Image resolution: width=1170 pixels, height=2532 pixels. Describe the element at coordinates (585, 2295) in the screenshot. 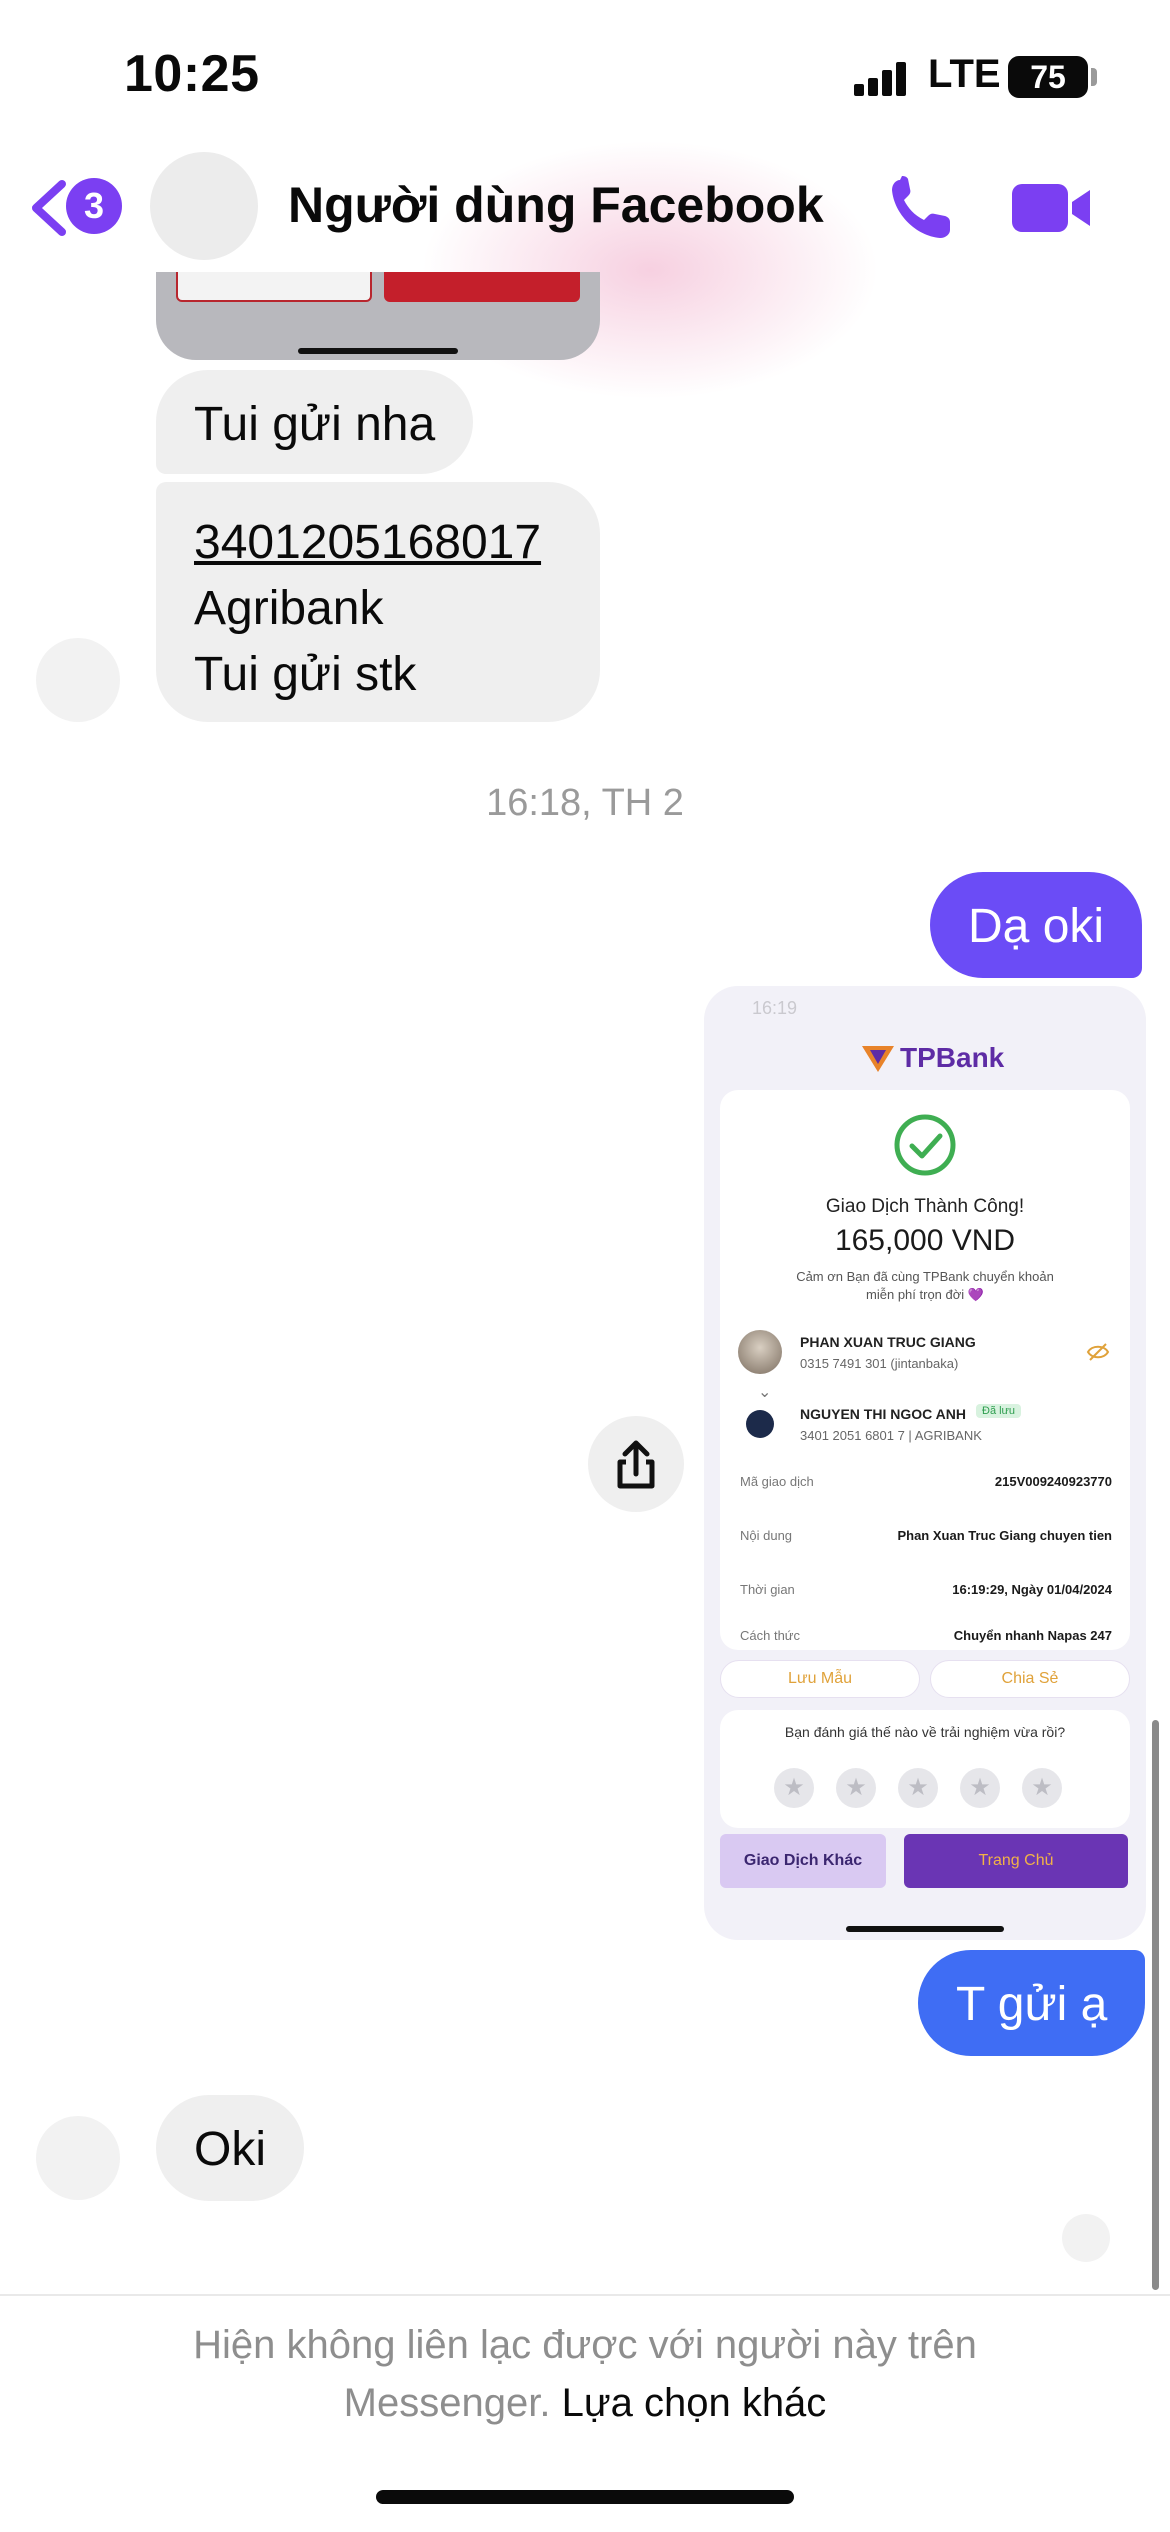

I see `footer-divider` at that location.